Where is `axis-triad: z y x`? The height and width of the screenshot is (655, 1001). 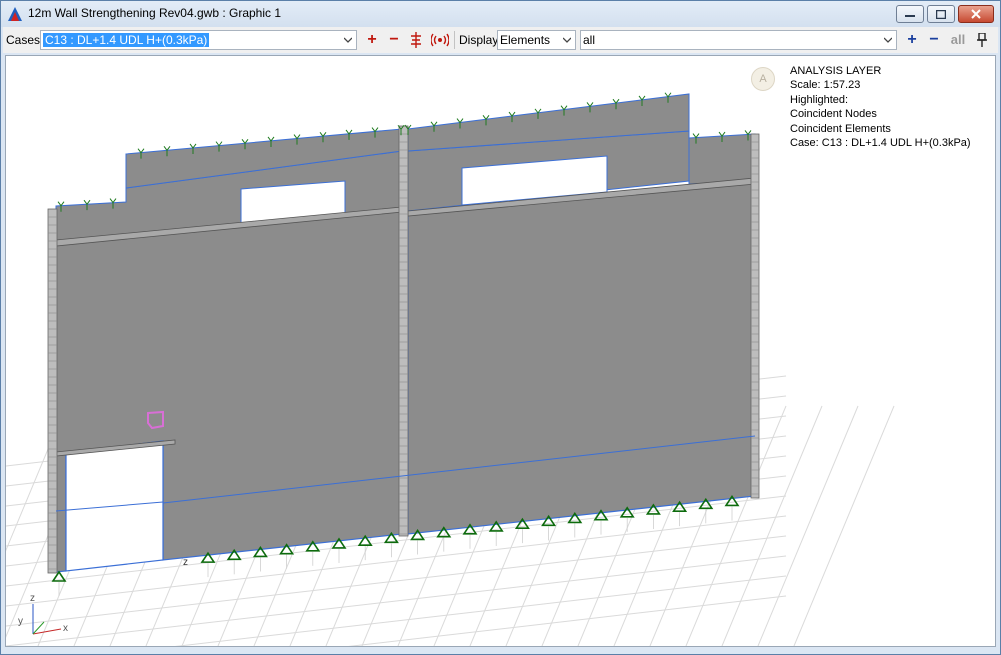
axis-triad: z y x is located at coordinates (43, 614).